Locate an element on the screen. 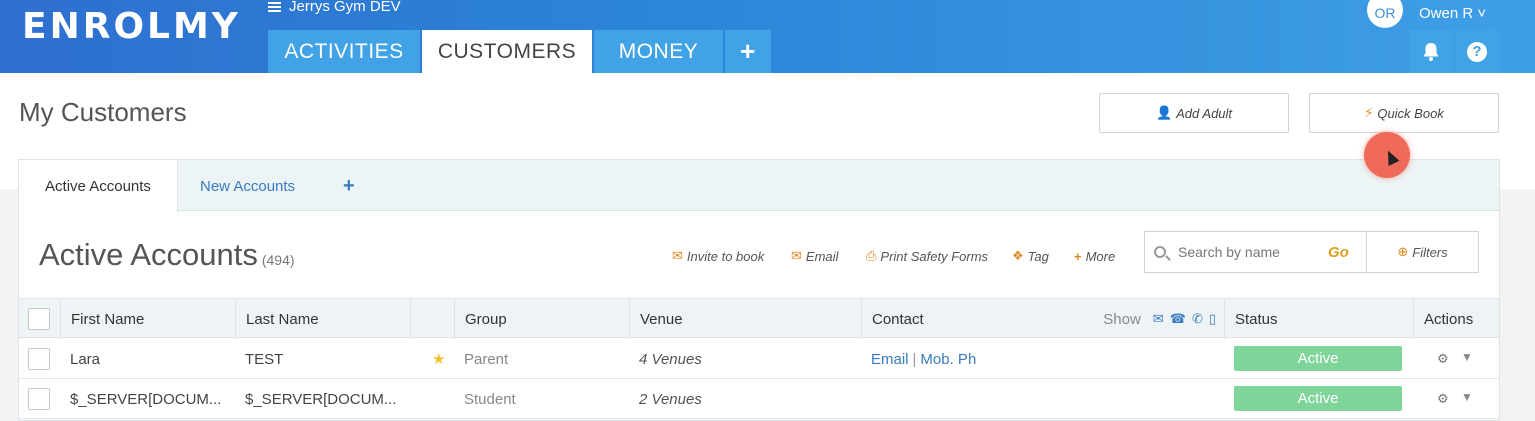 The image size is (1535, 421). invite-to-book-action: ✉ Invite to book is located at coordinates (718, 256).